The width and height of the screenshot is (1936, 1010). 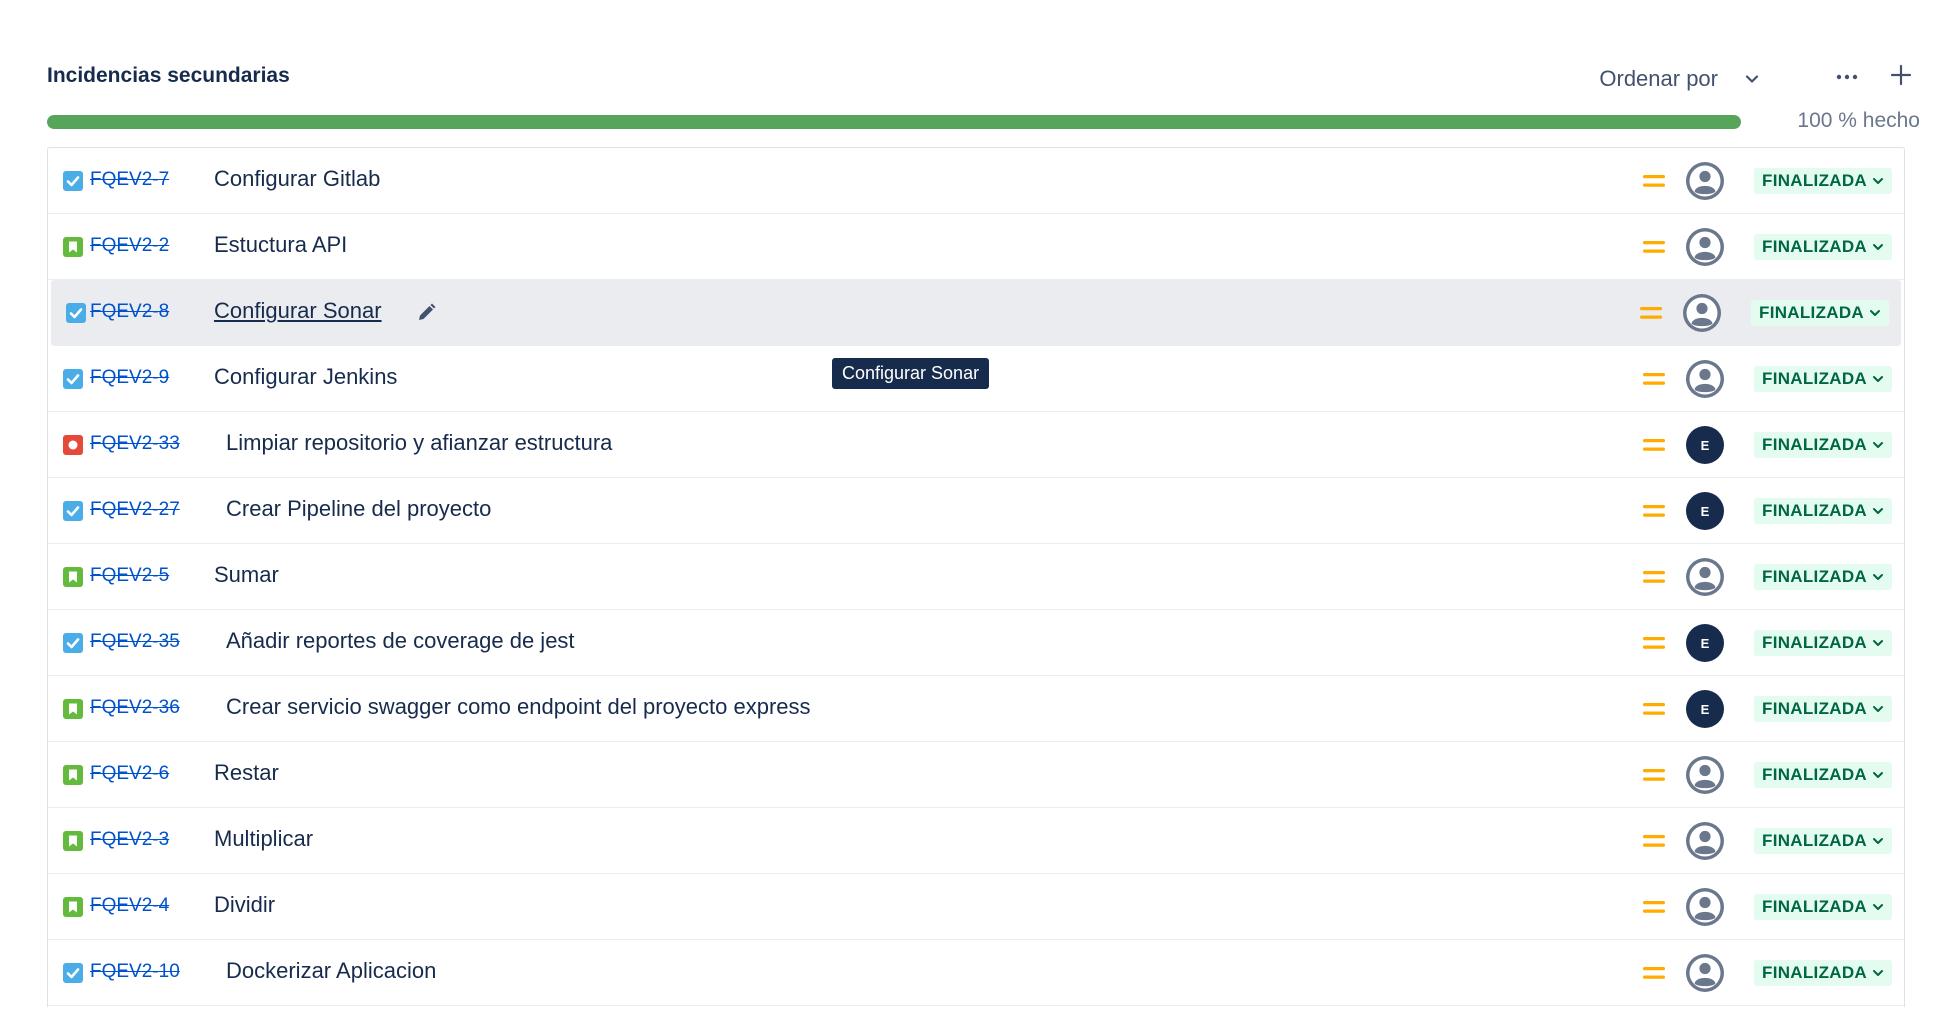 I want to click on issue-summary: Sumar, so click(x=246, y=575).